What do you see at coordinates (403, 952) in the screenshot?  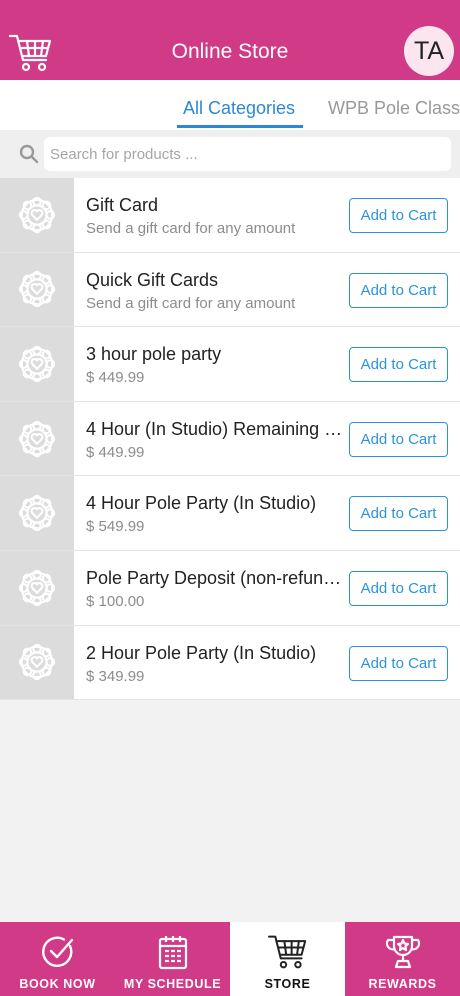 I see `trophy-icon` at bounding box center [403, 952].